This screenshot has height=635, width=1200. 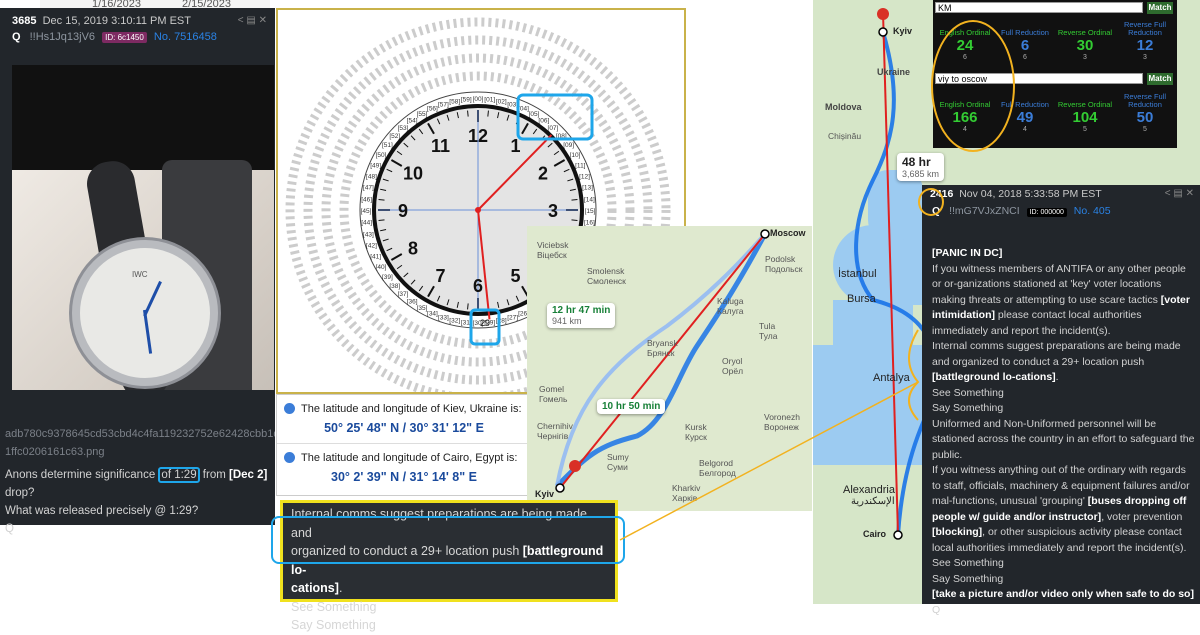 I want to click on match-button-1: Match, so click(x=1160, y=8).